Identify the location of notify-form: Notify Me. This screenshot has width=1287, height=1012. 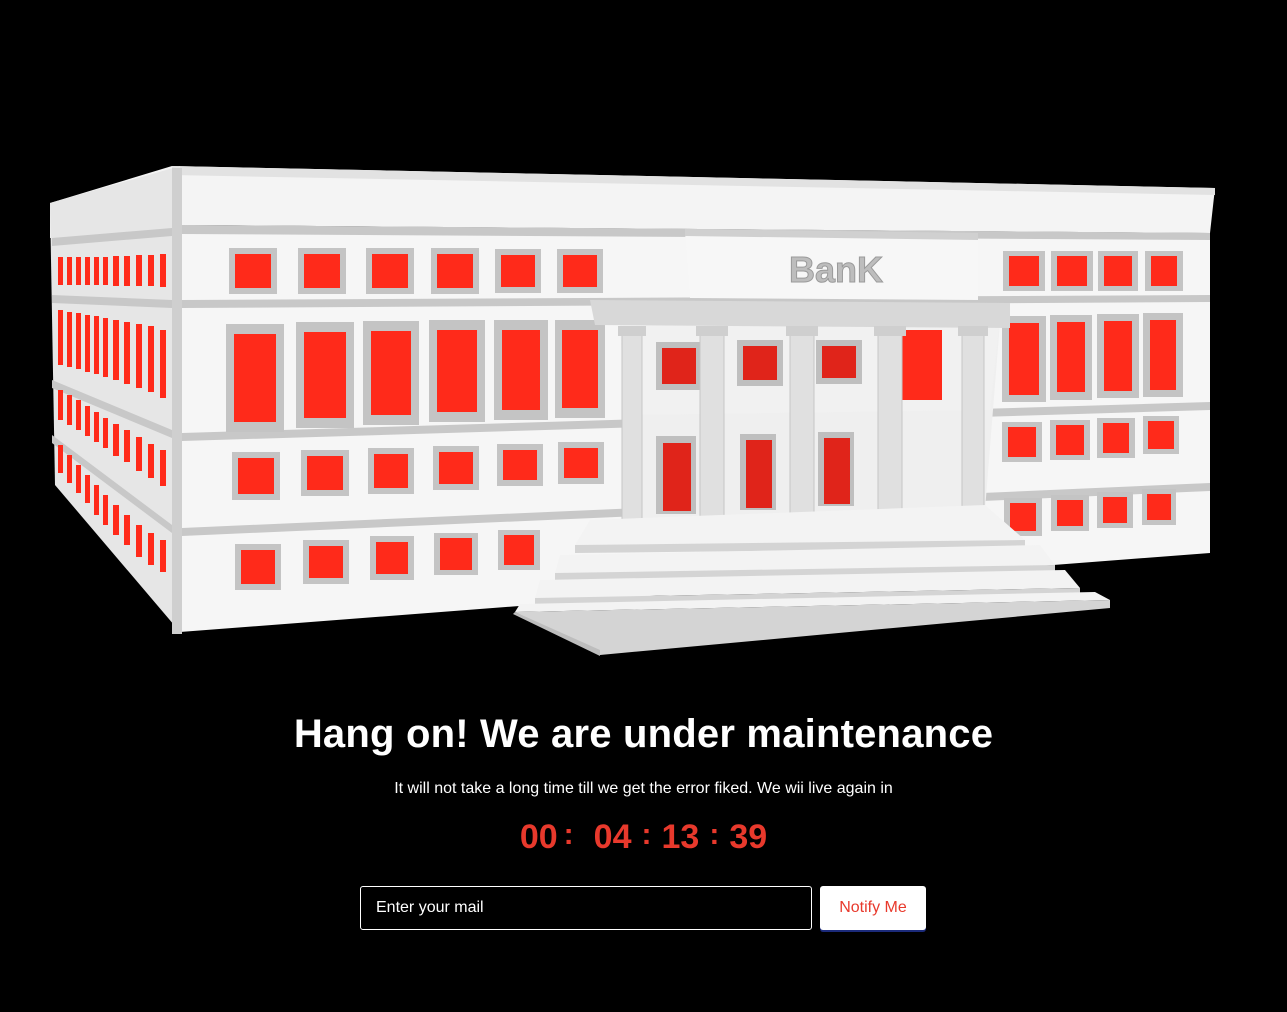
(643, 908).